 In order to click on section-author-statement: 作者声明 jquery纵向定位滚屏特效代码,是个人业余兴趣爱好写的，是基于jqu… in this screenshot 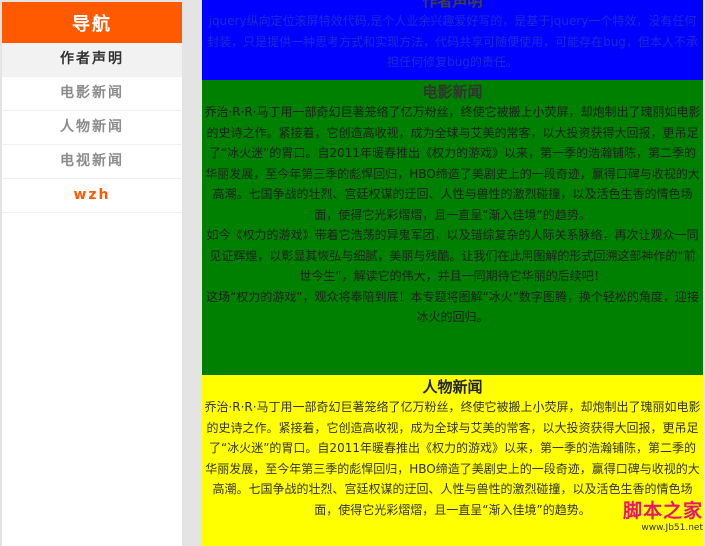, I will do `click(452, 40)`.